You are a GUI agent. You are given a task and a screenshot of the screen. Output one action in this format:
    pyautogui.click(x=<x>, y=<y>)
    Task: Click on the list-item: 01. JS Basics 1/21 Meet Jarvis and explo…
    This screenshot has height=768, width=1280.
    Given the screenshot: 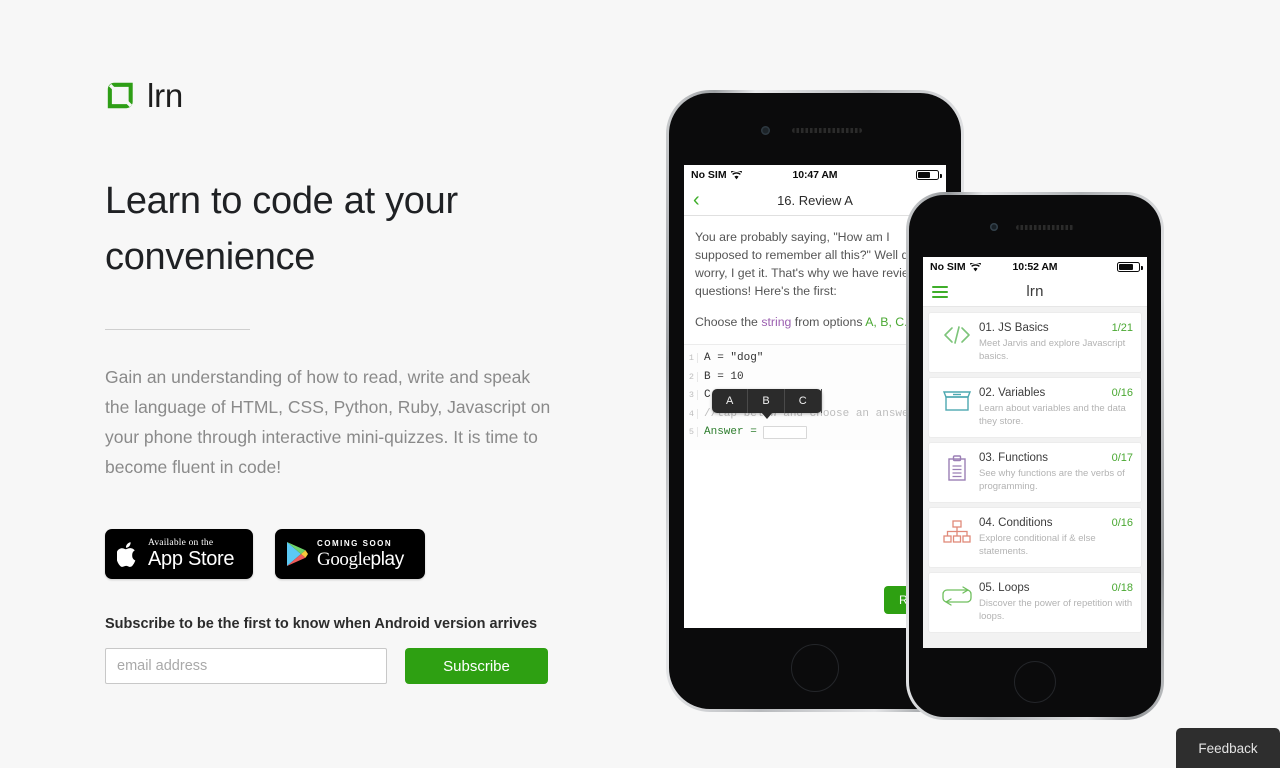 What is the action you would take?
    pyautogui.click(x=1035, y=342)
    